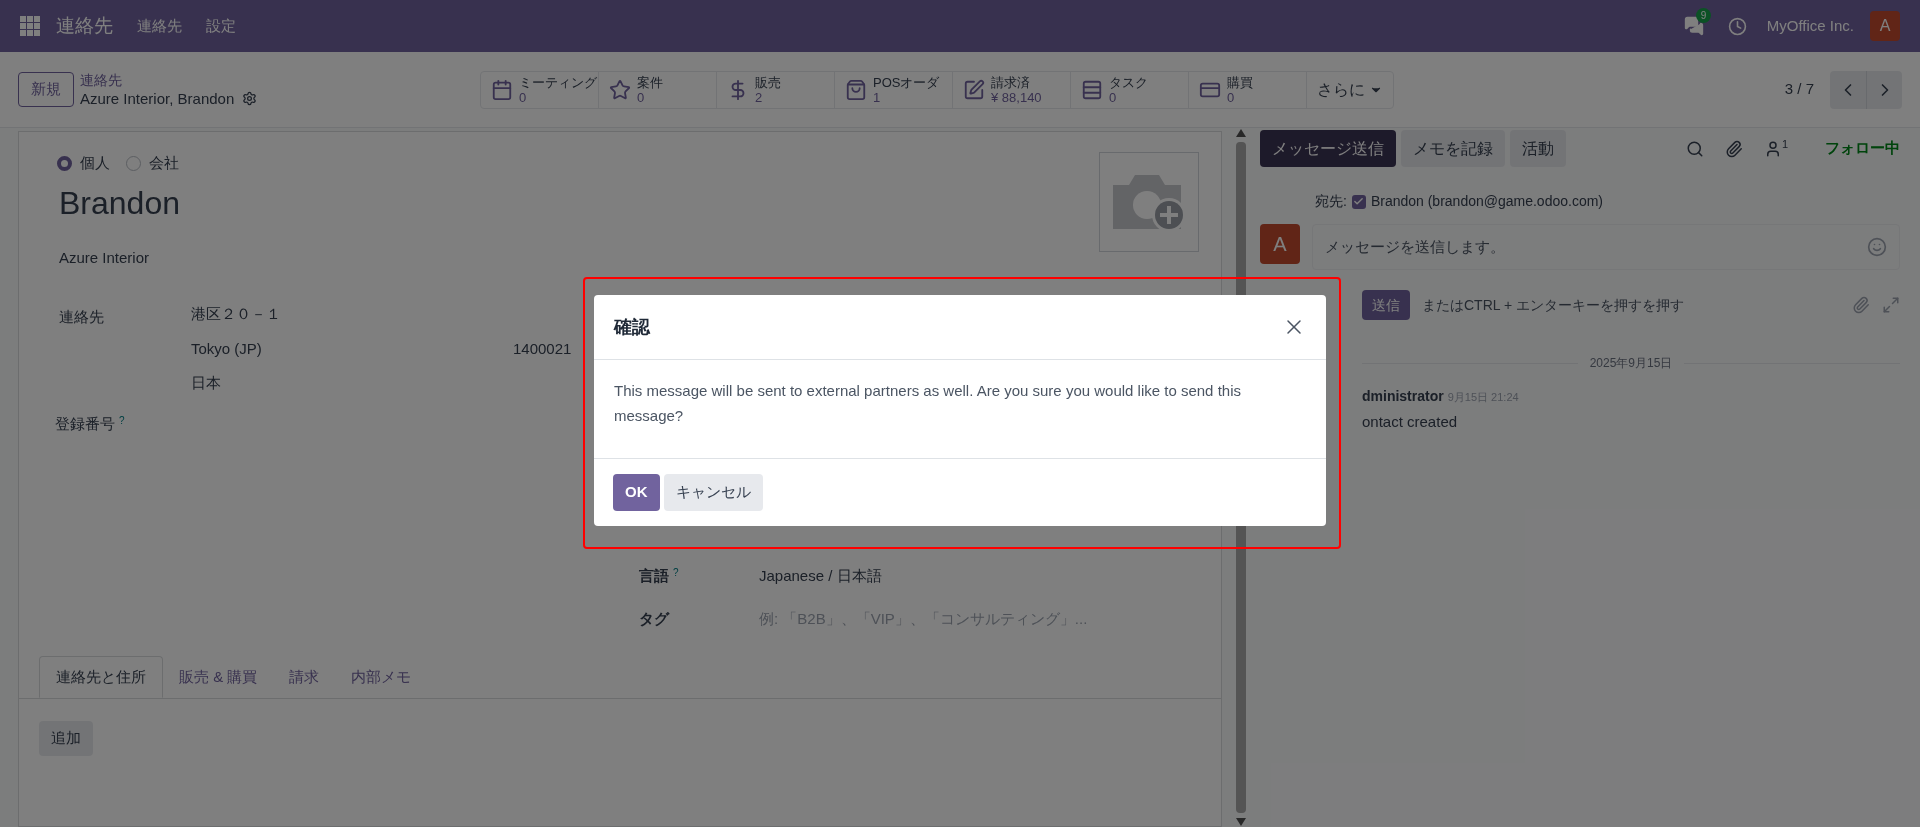  I want to click on send-button: 送信, so click(1386, 305).